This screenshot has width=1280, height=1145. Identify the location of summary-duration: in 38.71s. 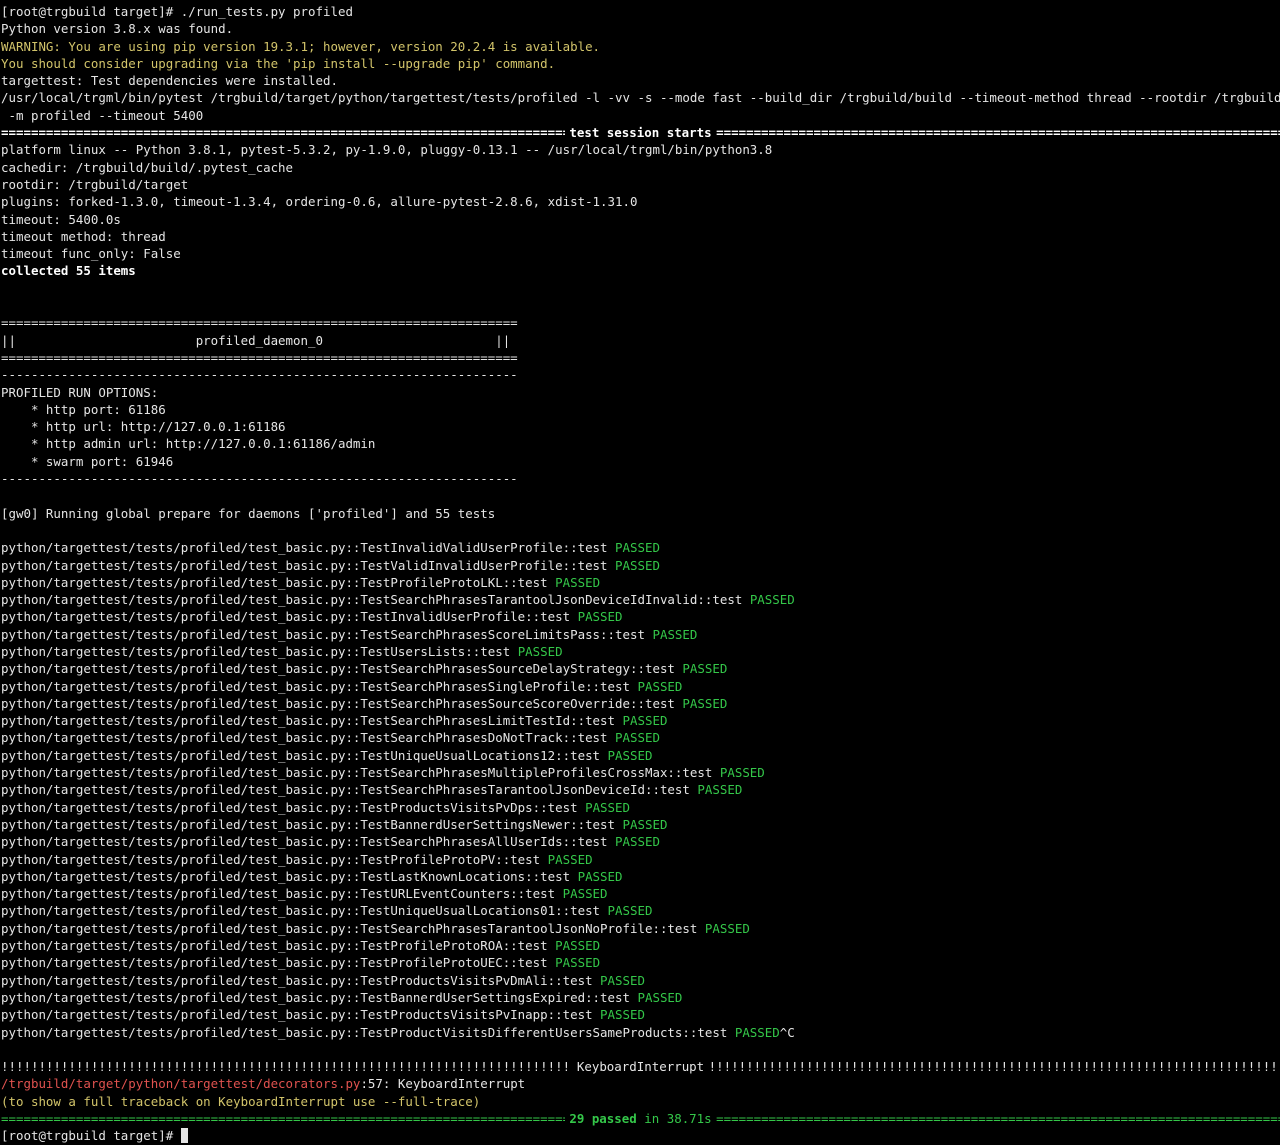
(674, 1118).